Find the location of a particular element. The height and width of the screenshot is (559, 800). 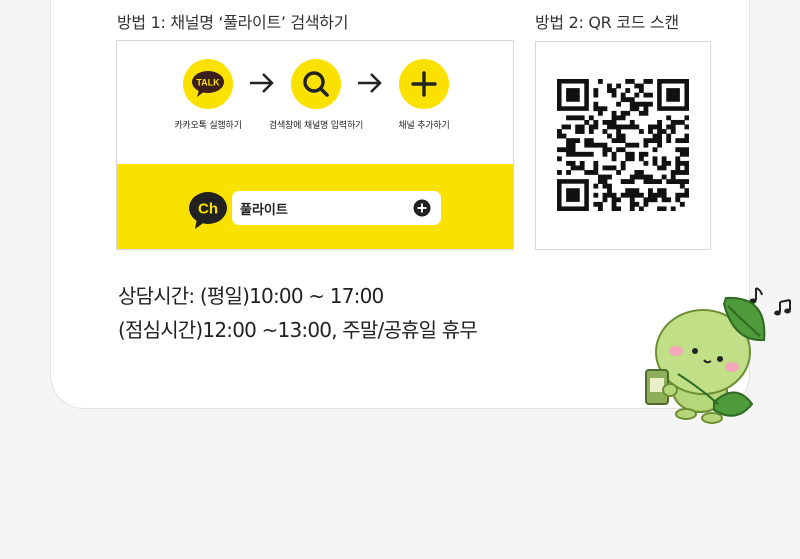

channel-search-band: Ch 풀라이트 is located at coordinates (315, 206).